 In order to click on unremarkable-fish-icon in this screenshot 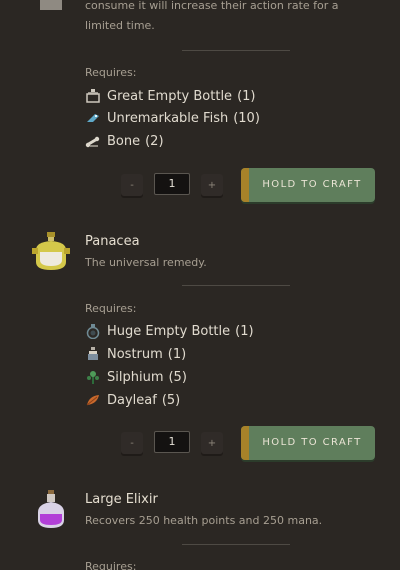, I will do `click(92, 119)`.